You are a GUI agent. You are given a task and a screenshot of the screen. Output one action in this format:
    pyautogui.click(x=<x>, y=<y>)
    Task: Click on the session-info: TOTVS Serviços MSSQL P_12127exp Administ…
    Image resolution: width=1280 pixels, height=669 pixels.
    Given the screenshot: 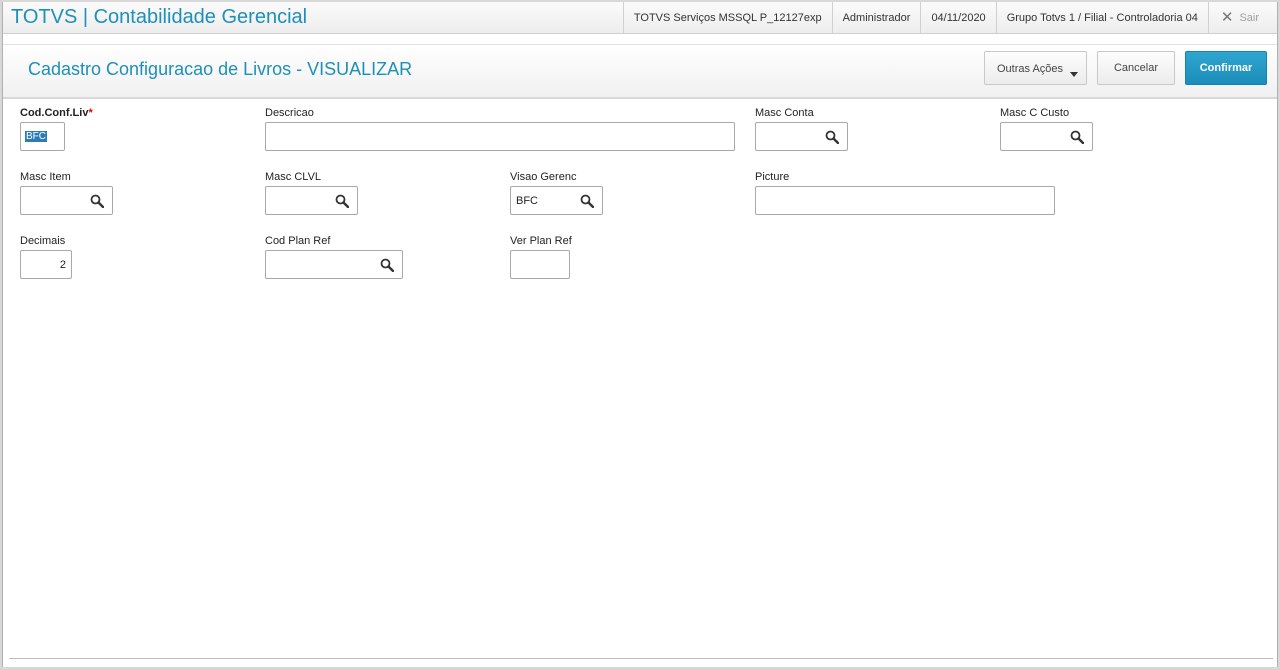 What is the action you would take?
    pyautogui.click(x=949, y=17)
    